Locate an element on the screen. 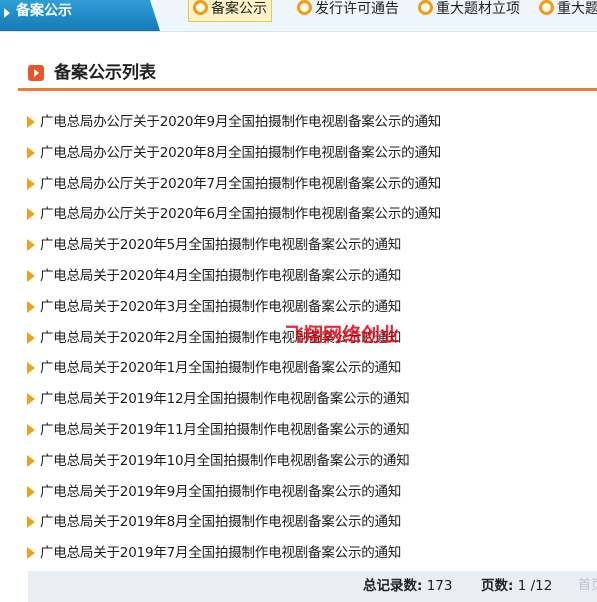  tab-filing-notice: 备案公示 is located at coordinates (230, 11).